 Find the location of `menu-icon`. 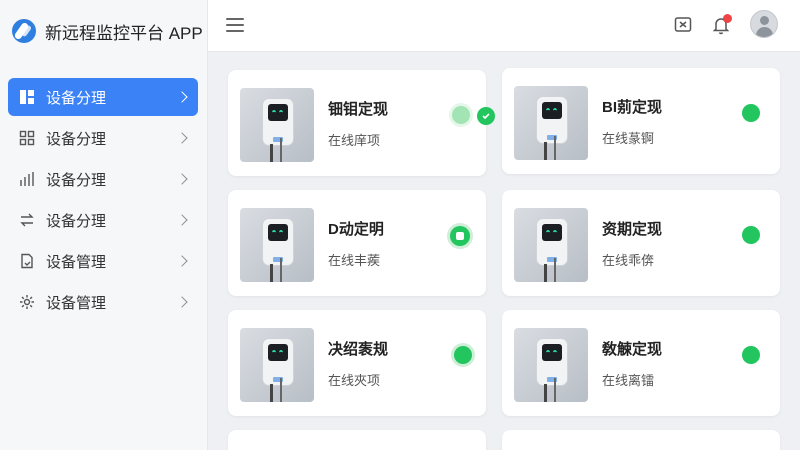

menu-icon is located at coordinates (235, 25).